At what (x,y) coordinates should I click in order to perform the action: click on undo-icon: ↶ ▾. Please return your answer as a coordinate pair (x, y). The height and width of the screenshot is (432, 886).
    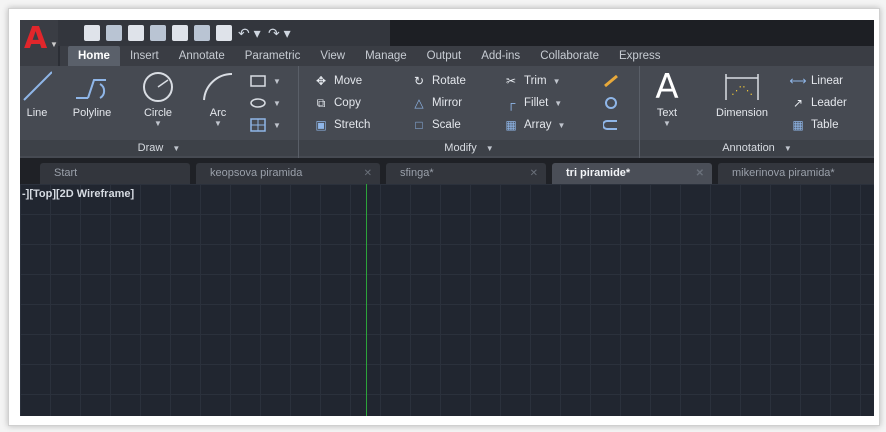
    Looking at the image, I should click on (250, 33).